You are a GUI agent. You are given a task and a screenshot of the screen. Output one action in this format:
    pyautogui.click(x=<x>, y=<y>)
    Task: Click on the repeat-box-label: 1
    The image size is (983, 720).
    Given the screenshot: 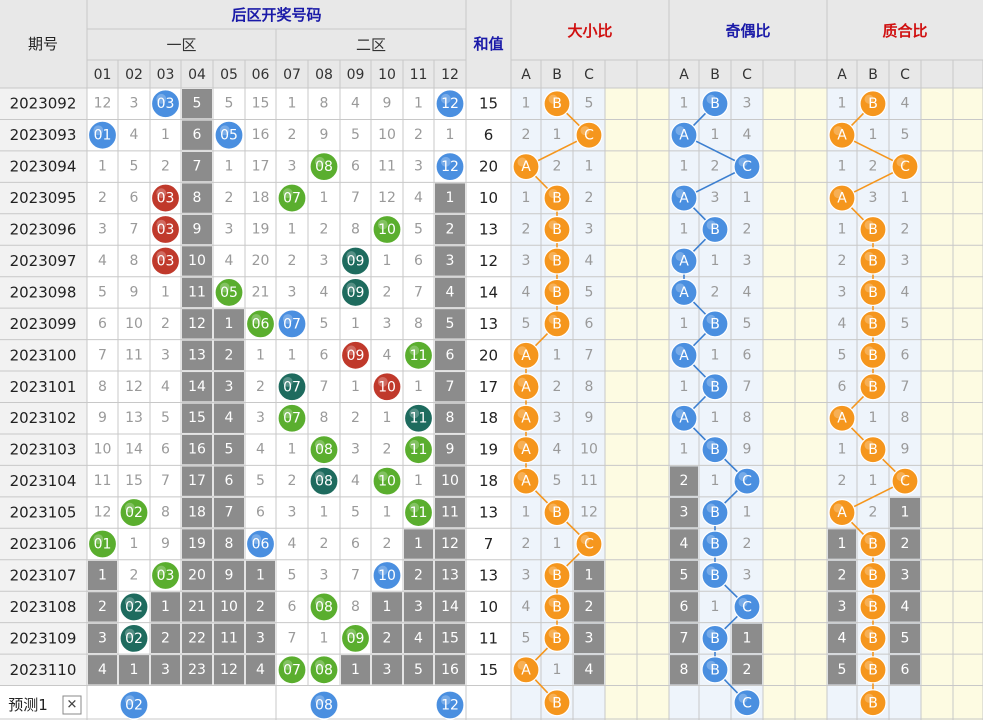 What is the action you would take?
    pyautogui.click(x=589, y=575)
    